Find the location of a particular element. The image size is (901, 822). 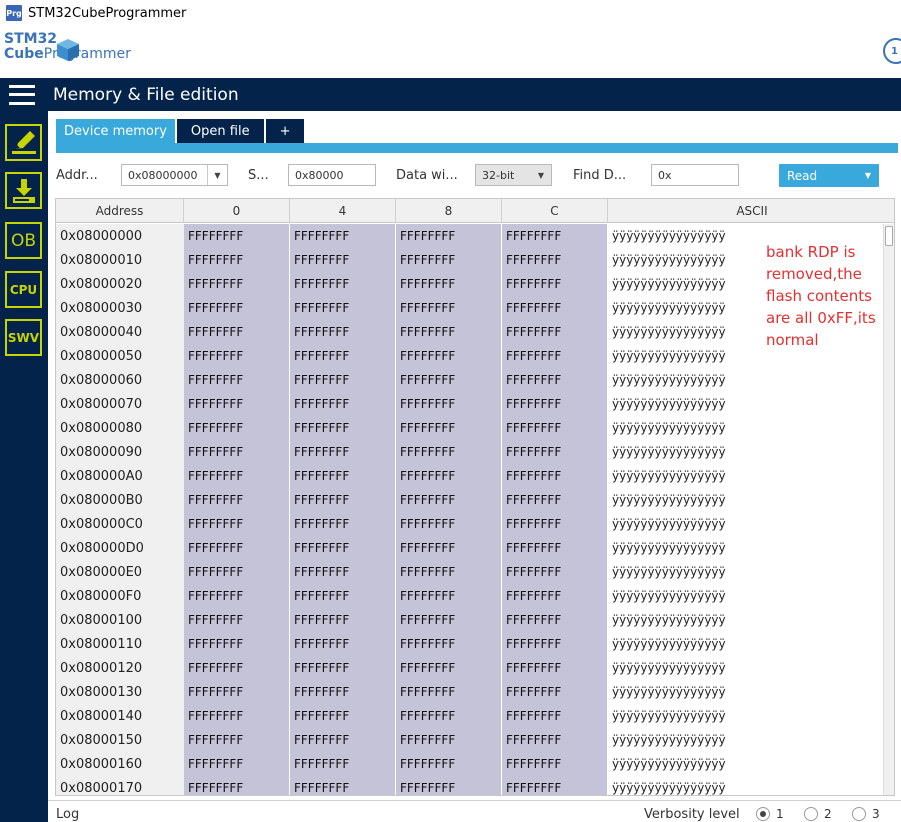

menu-icon is located at coordinates (22, 94).